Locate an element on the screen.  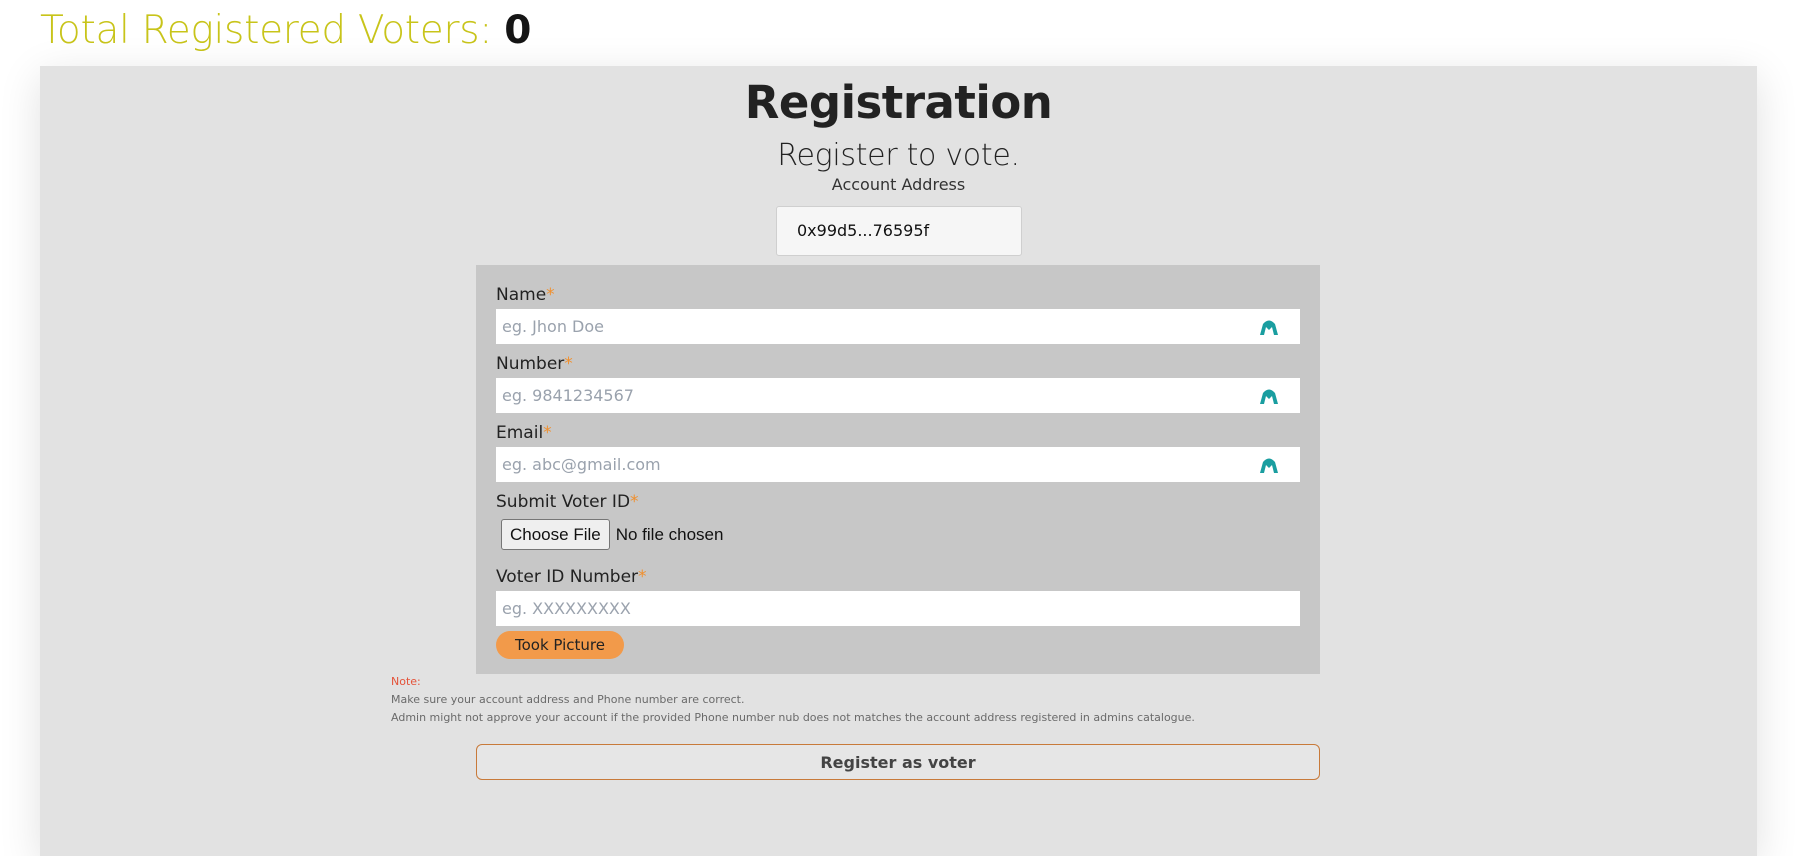
account-address-label: Account Address is located at coordinates (898, 184).